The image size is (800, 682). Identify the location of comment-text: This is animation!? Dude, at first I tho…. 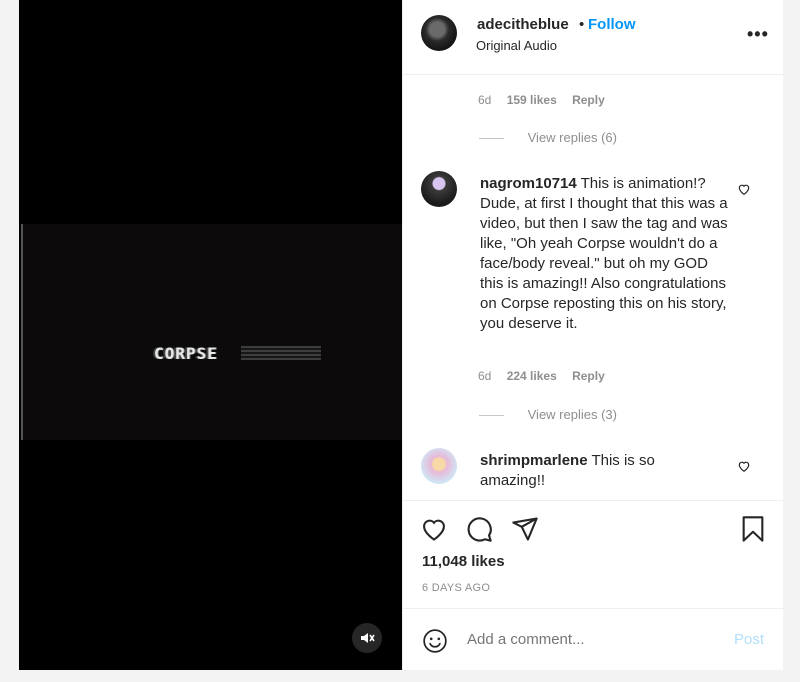
(604, 253).